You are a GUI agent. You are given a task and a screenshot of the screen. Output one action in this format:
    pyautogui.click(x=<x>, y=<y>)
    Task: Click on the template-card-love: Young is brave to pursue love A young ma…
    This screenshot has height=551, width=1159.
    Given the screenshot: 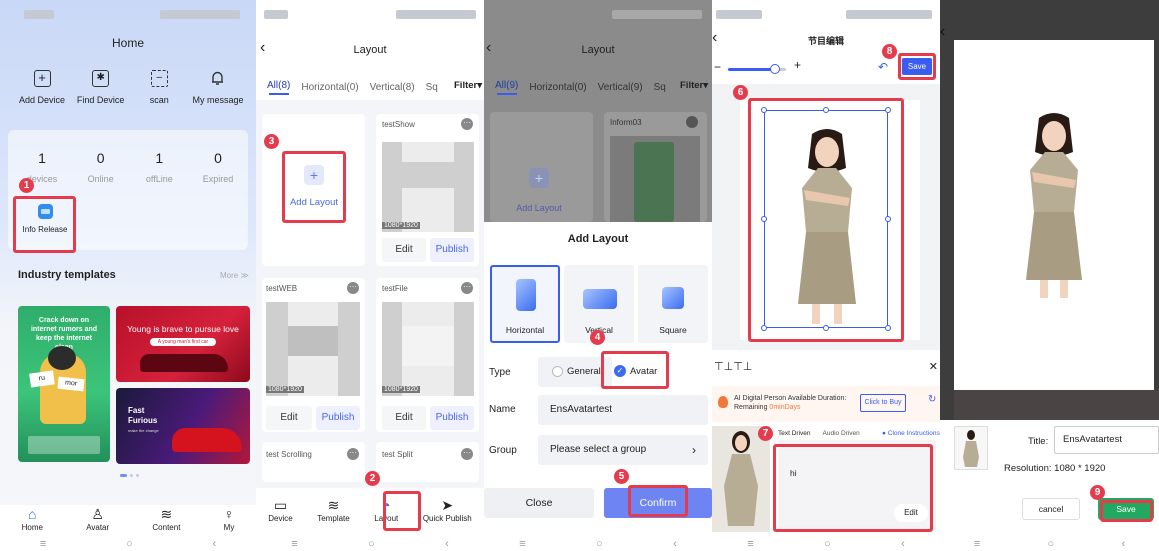 What is the action you would take?
    pyautogui.click(x=183, y=344)
    